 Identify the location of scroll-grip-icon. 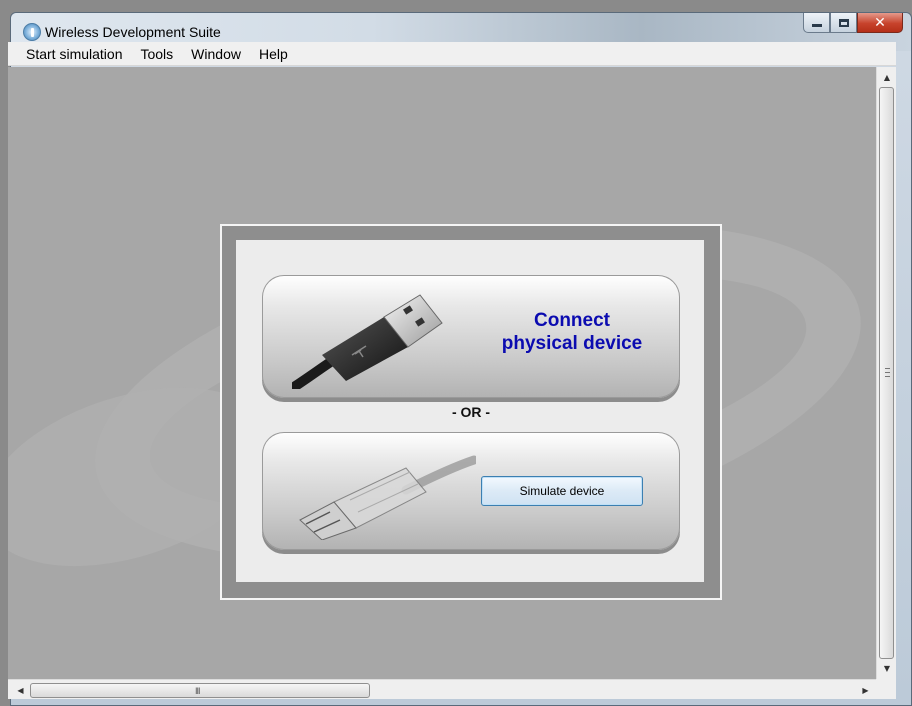
(887, 372).